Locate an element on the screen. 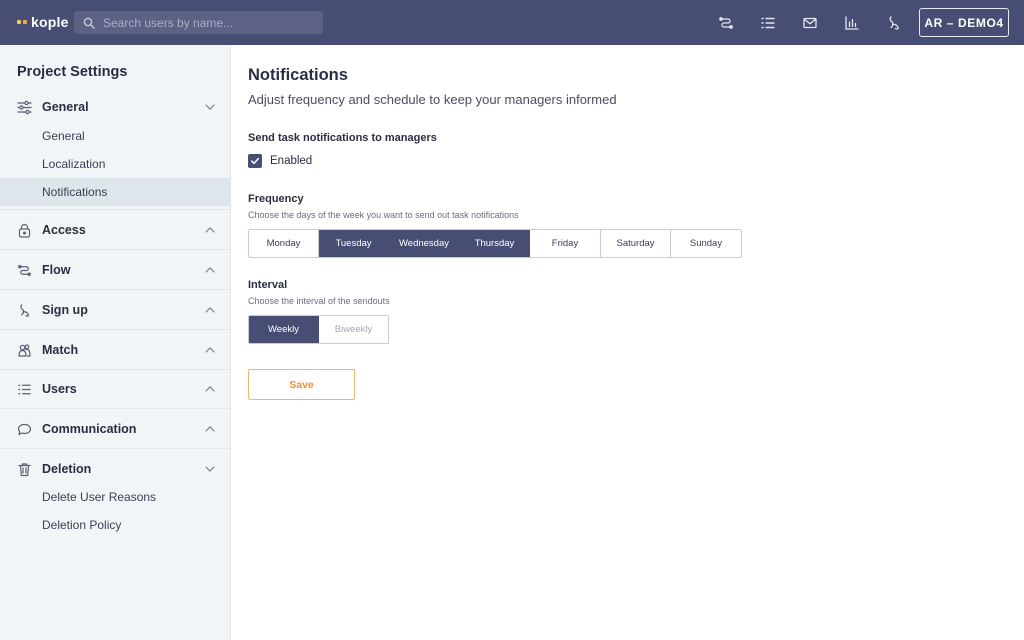  sidebar-item-label: Localization is located at coordinates (74, 164).